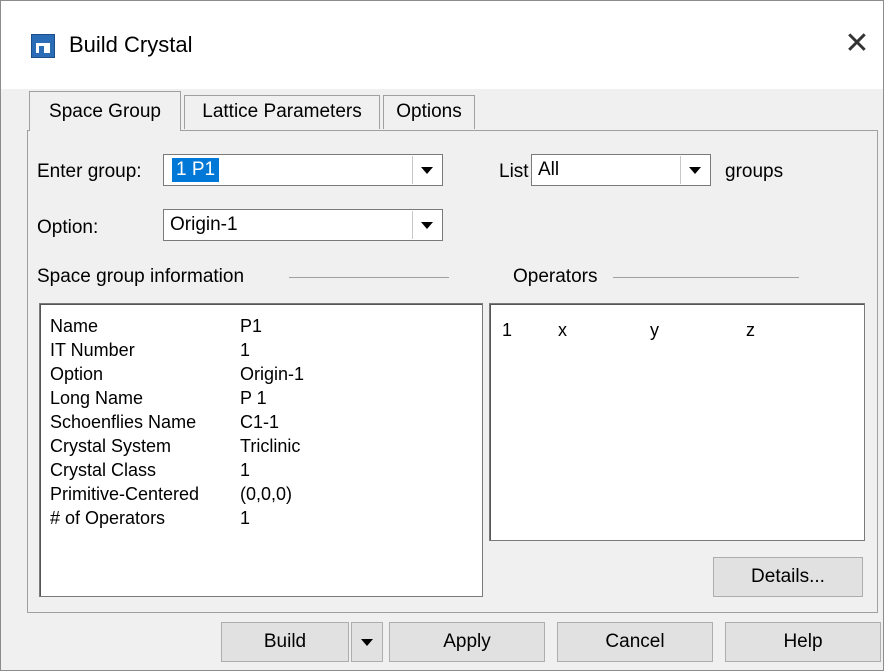  What do you see at coordinates (266, 494) in the screenshot?
I see `info-value: (0,0,0)` at bounding box center [266, 494].